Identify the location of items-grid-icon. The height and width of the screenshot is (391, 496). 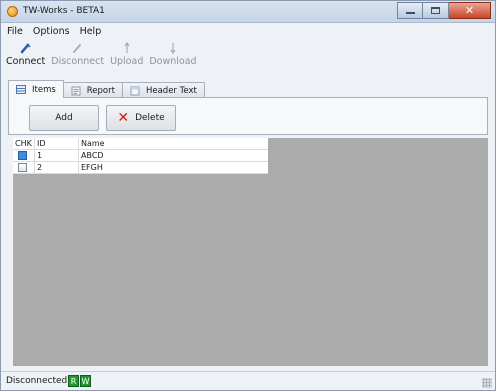
(21, 89).